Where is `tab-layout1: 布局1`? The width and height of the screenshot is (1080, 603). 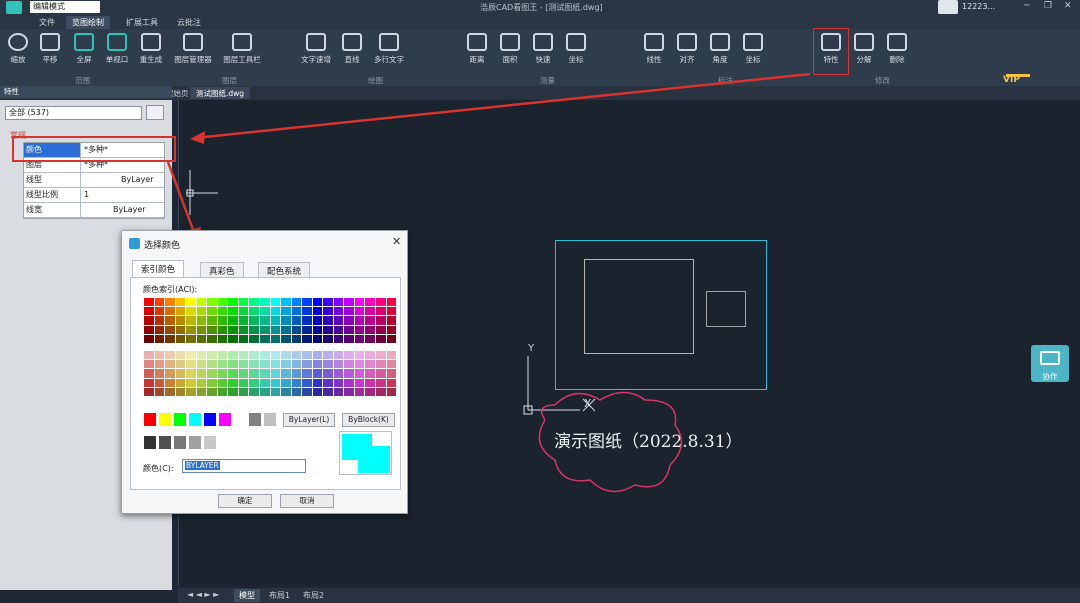
tab-layout1: 布局1 is located at coordinates (279, 595).